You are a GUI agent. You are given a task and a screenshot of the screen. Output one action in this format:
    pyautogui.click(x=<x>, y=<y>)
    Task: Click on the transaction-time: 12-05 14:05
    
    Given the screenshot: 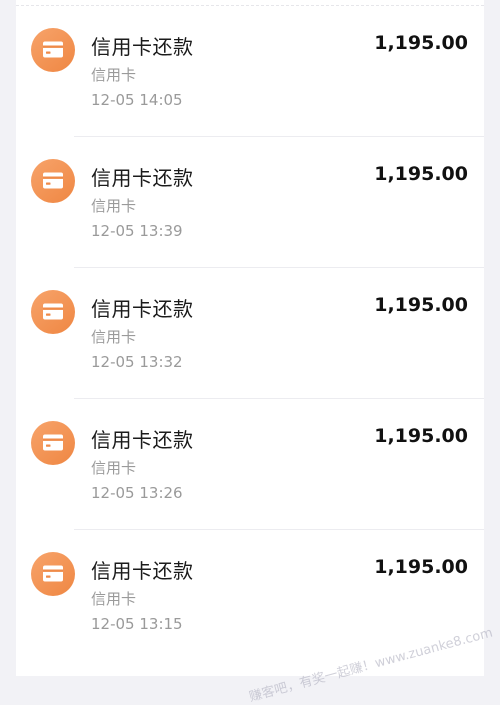 What is the action you would take?
    pyautogui.click(x=137, y=100)
    